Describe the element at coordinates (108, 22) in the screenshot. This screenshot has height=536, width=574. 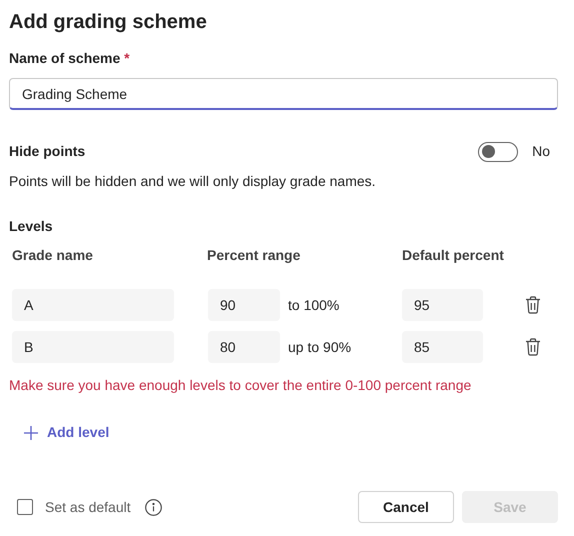
I see `dialog-title: Add grading scheme` at that location.